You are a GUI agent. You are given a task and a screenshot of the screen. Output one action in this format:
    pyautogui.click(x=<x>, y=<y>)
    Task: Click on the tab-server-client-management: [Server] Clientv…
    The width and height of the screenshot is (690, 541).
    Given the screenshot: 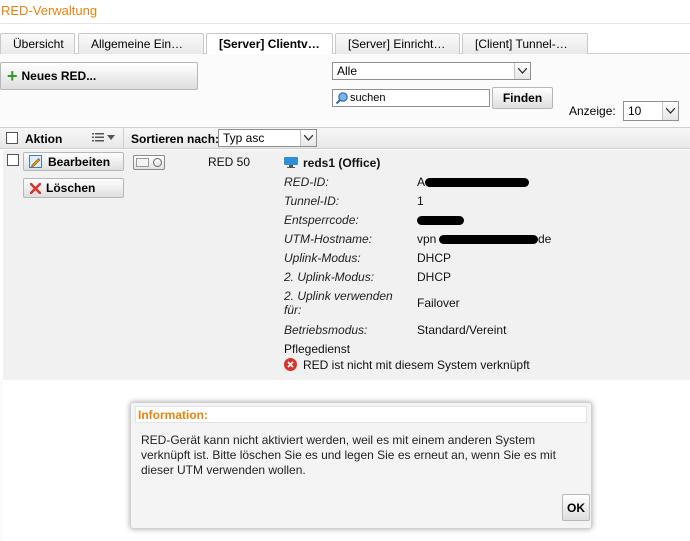 What is the action you would take?
    pyautogui.click(x=269, y=44)
    